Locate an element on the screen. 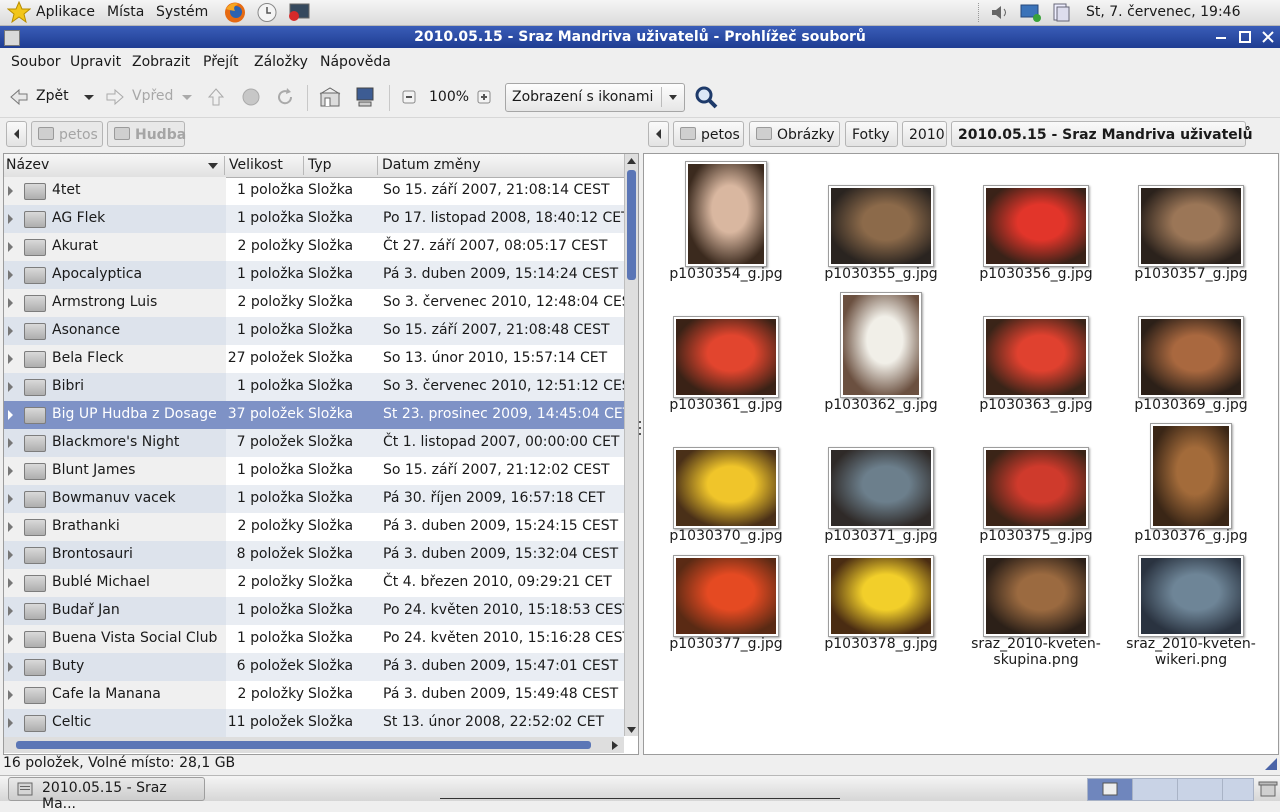 Image resolution: width=1280 pixels, height=812 pixels. menu-applications: Aplikace is located at coordinates (65, 12).